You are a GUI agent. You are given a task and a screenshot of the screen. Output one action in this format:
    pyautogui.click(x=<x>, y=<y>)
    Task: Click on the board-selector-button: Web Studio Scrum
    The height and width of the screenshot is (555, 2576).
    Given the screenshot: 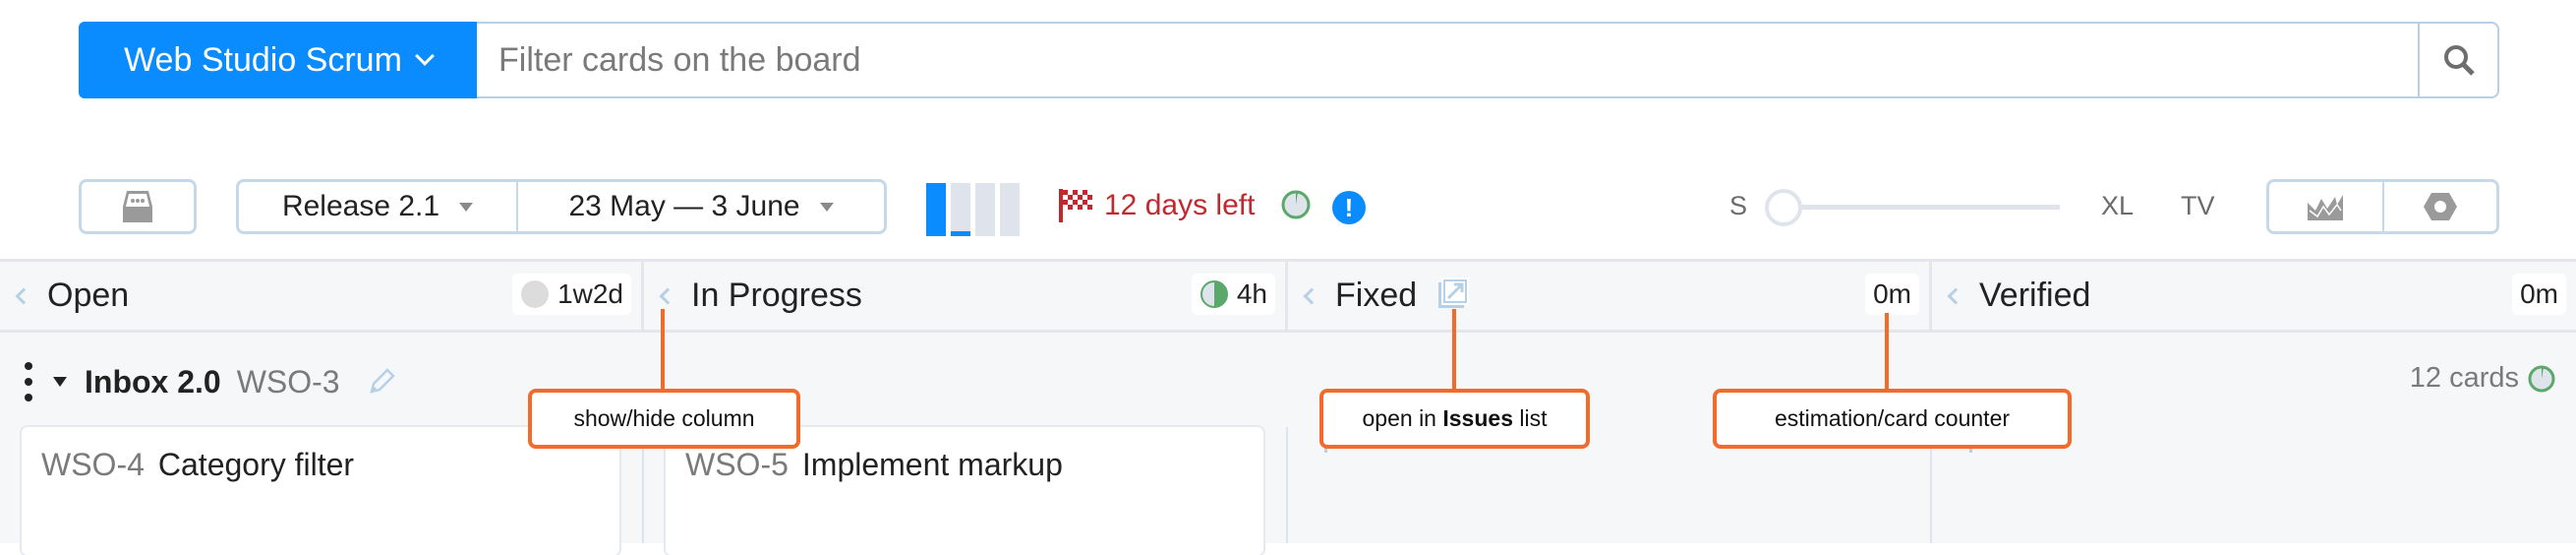 What is the action you would take?
    pyautogui.click(x=278, y=60)
    